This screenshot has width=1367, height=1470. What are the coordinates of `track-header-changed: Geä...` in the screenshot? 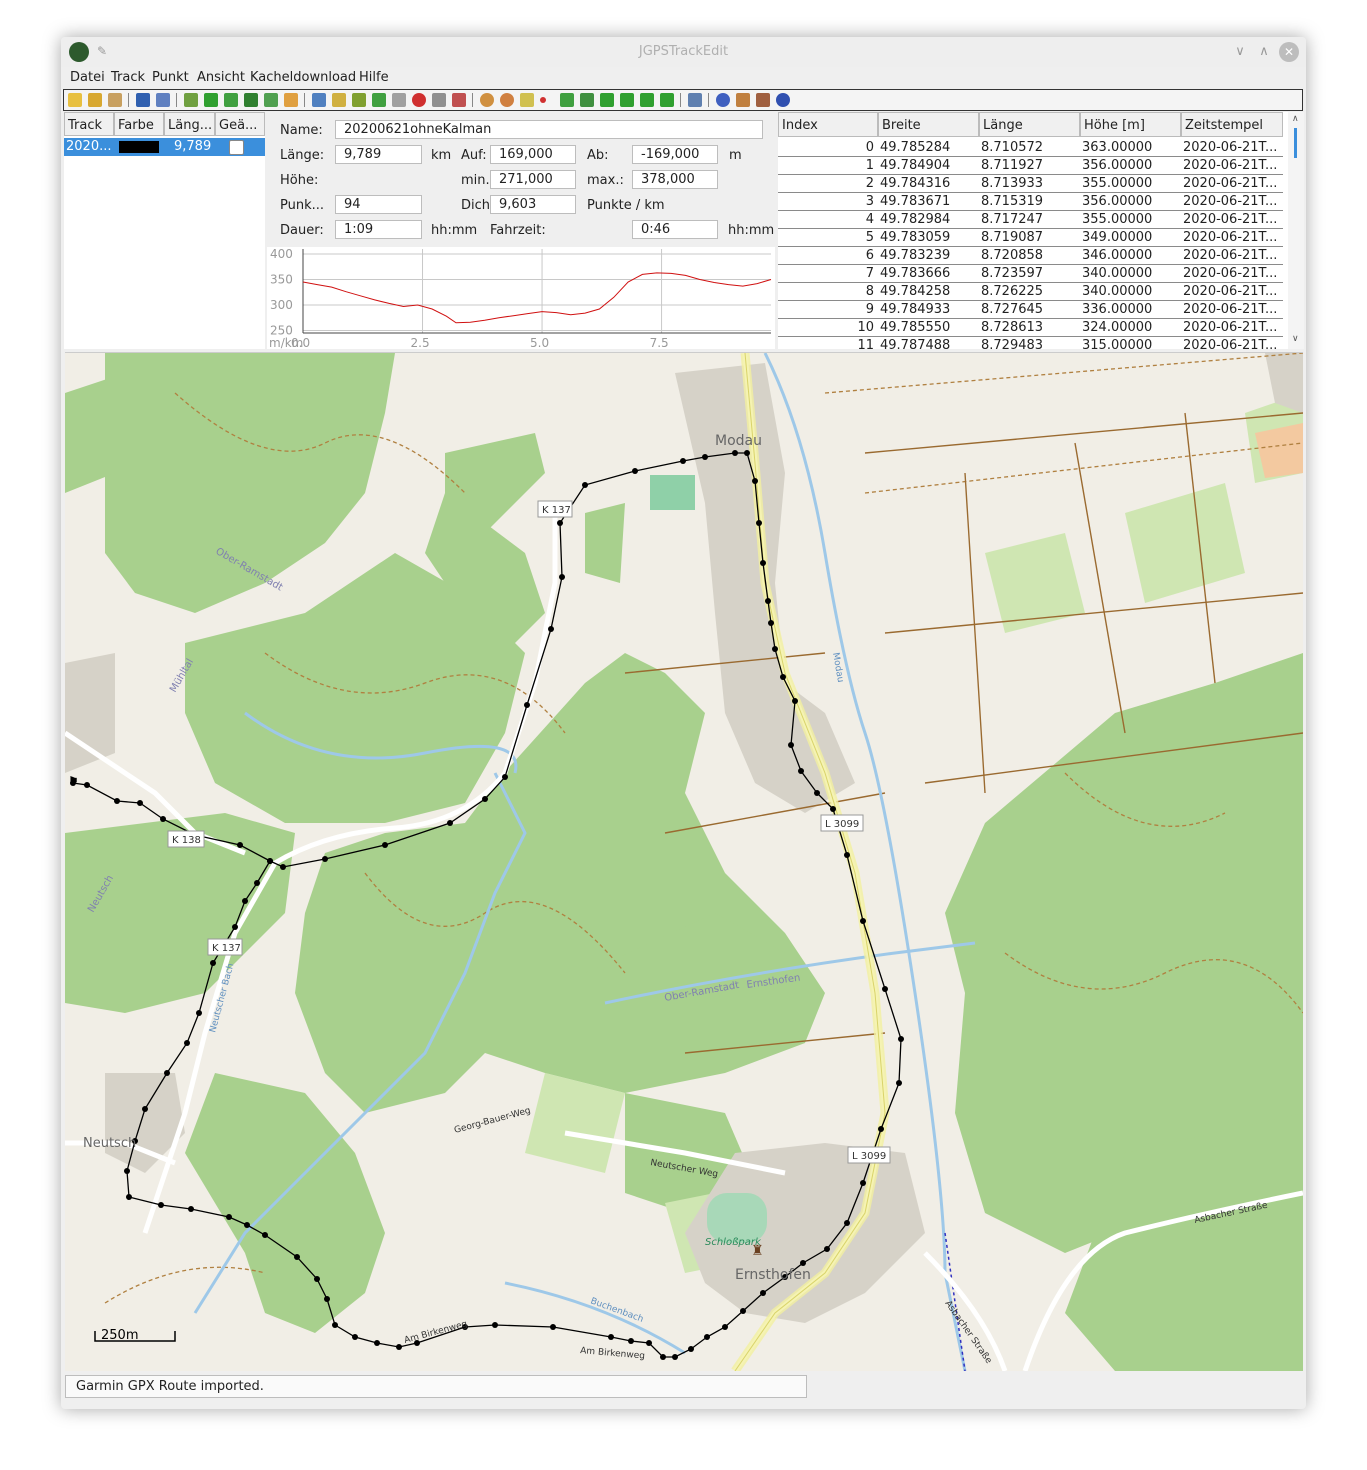 It's located at (240, 124).